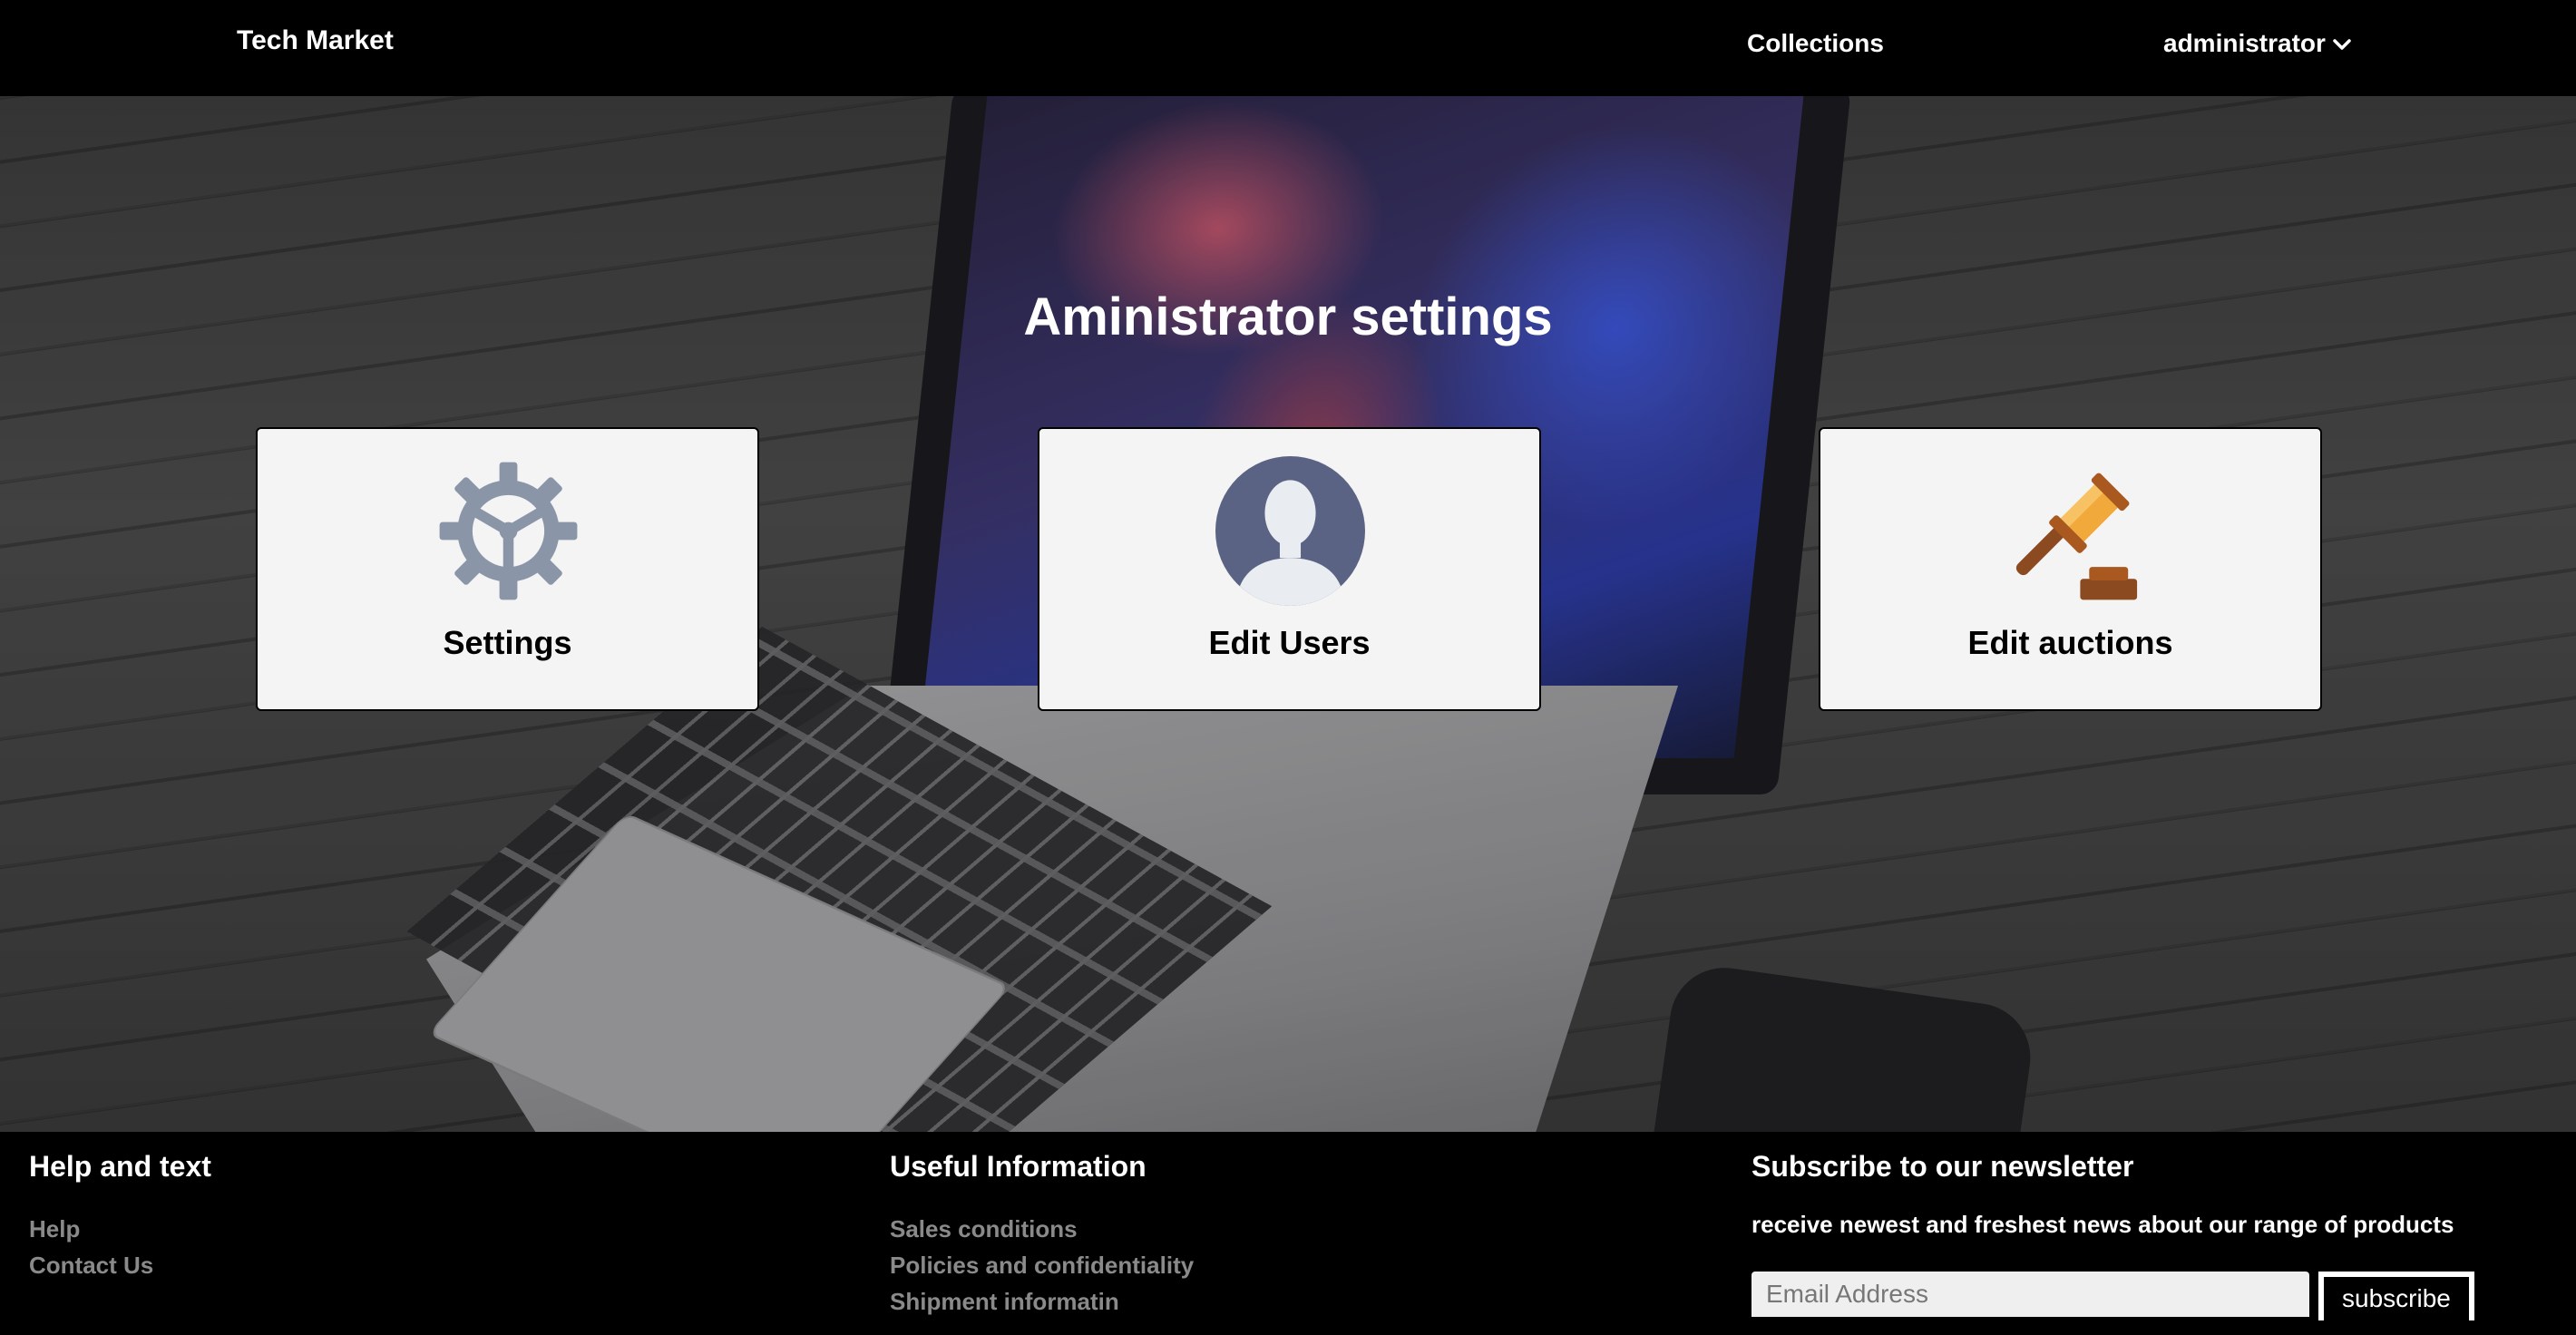  Describe the element at coordinates (120, 1166) in the screenshot. I see `footer-help-title: Help and text` at that location.